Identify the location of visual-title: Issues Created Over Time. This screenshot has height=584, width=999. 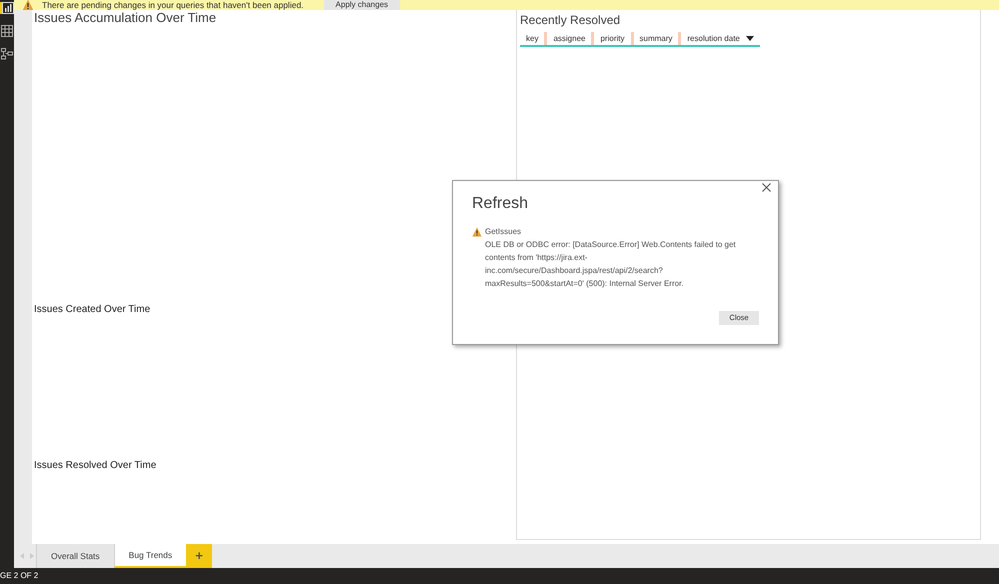
(92, 309).